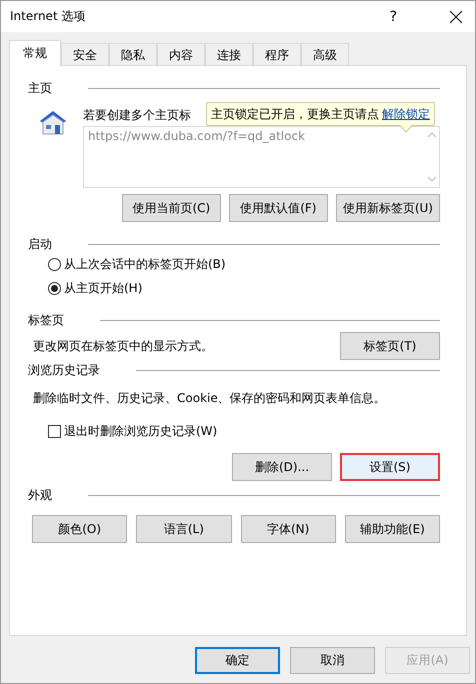 The image size is (476, 684). What do you see at coordinates (277, 54) in the screenshot?
I see `tab: 程序` at bounding box center [277, 54].